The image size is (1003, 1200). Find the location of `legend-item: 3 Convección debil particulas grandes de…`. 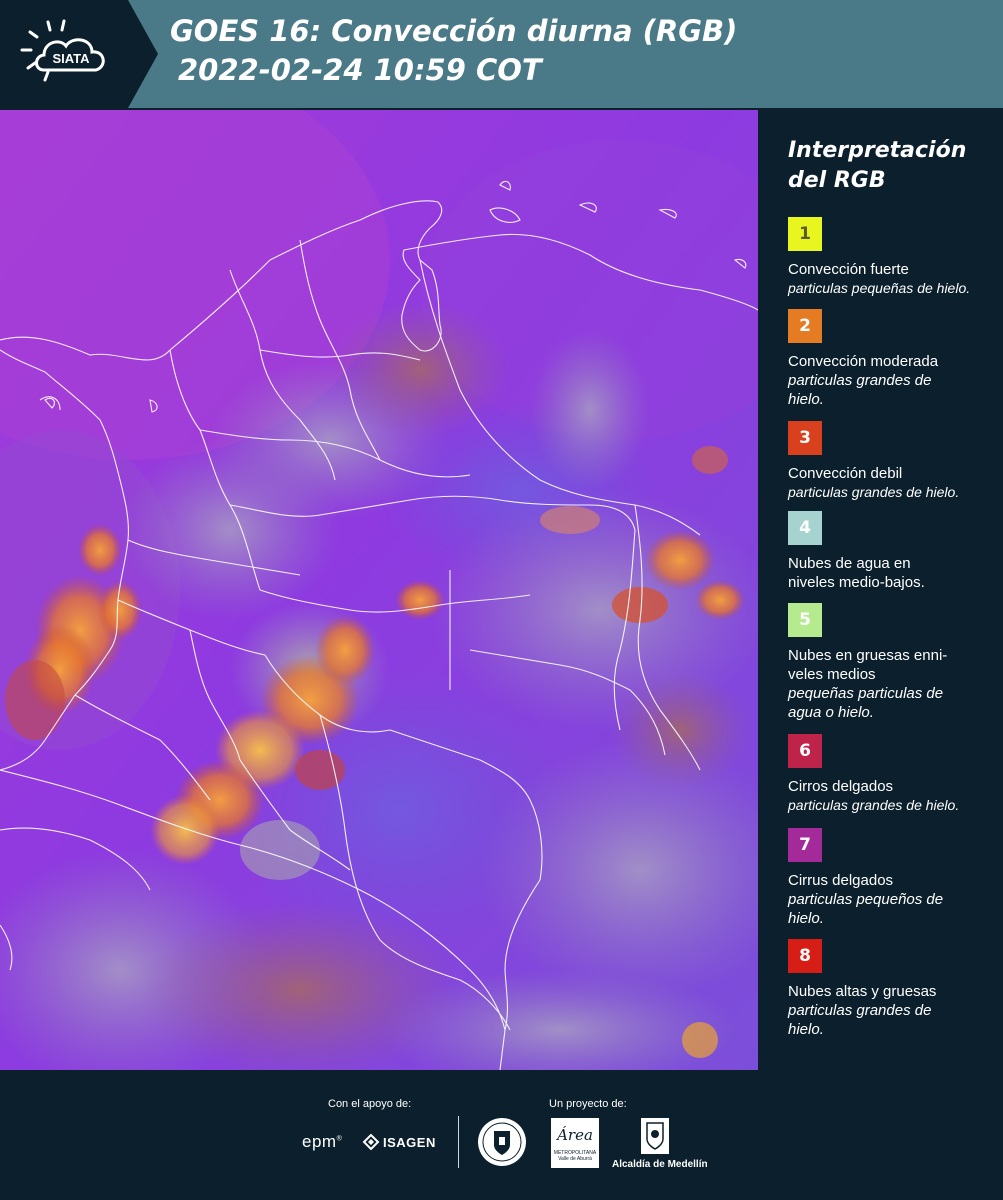

legend-item: 3 Convección debil particulas grandes de… is located at coordinates (895, 461).